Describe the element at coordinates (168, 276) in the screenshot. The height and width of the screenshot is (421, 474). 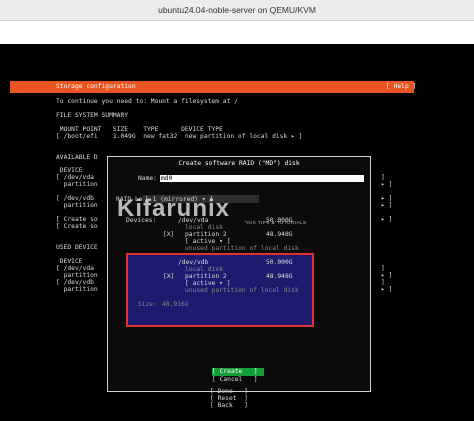
I see `device-vdb-checkbox: [X]` at that location.